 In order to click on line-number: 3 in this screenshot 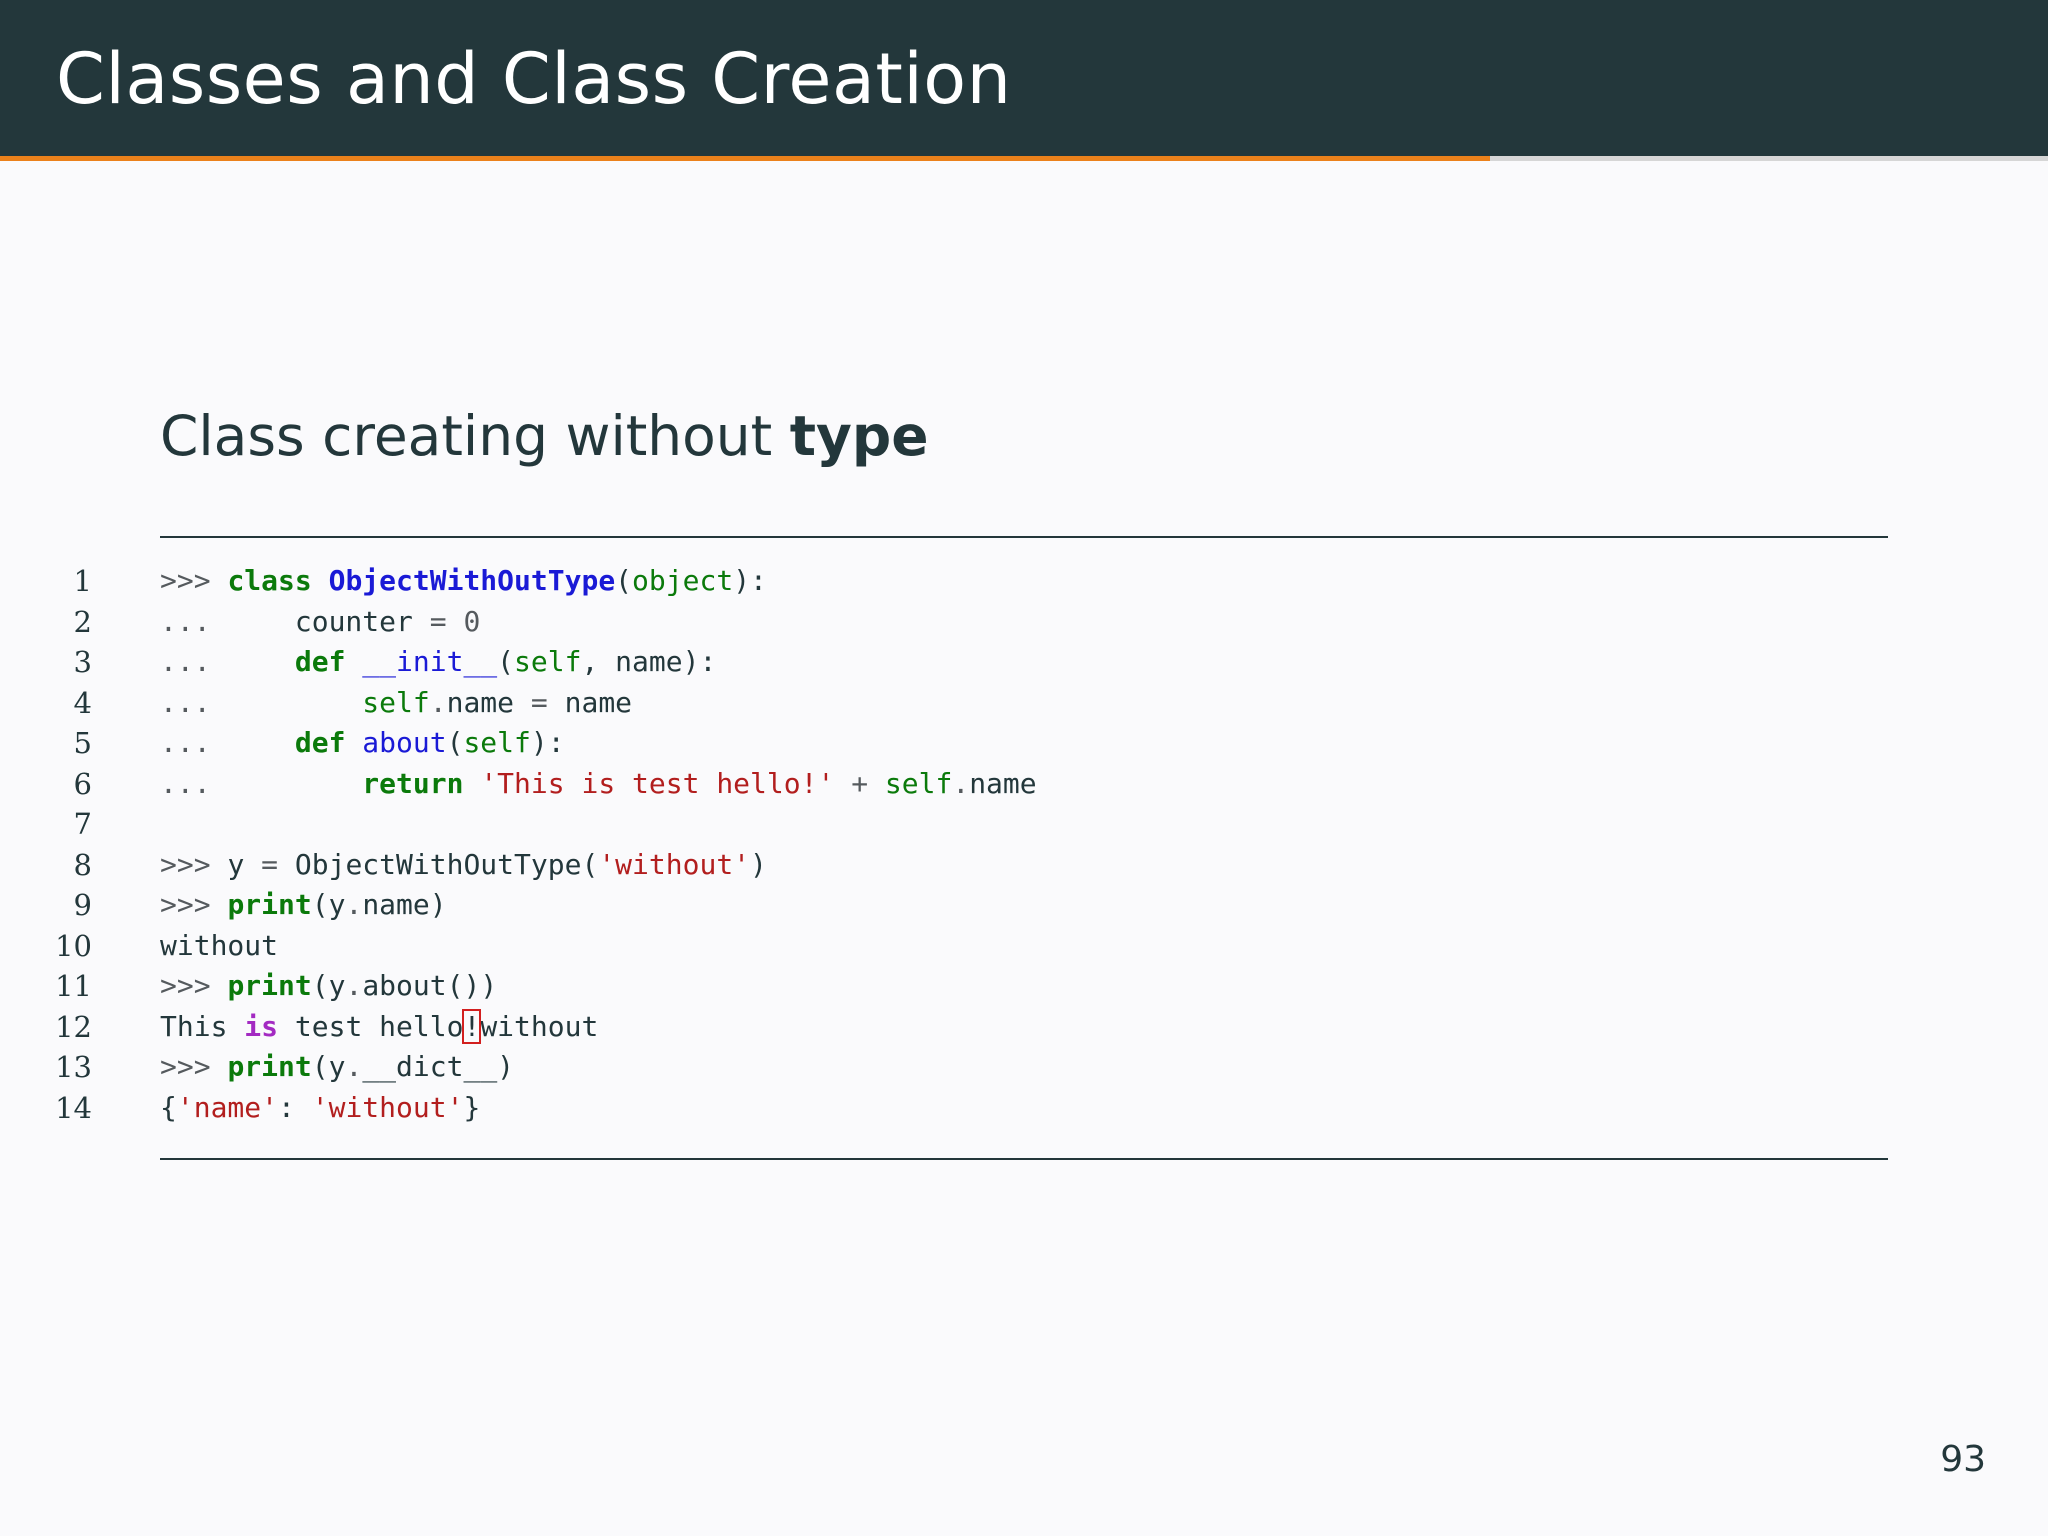, I will do `click(82, 662)`.